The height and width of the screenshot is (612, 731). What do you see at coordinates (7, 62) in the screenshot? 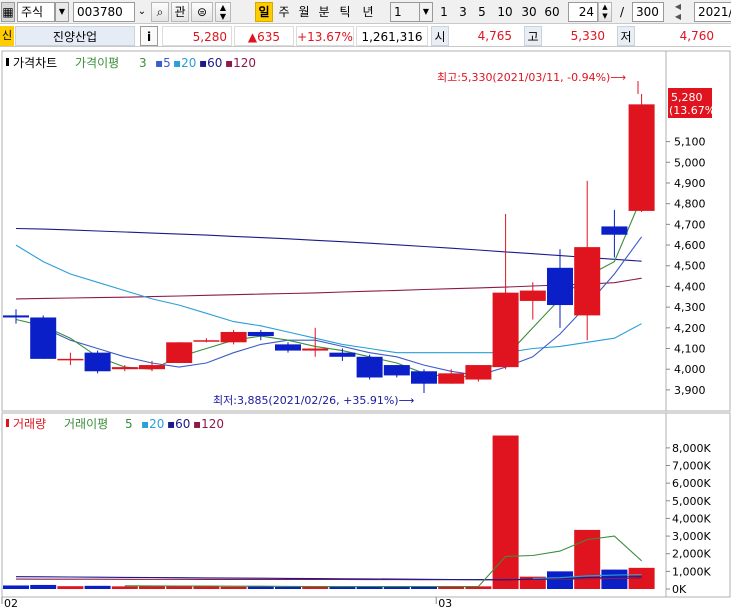
I see `legend-marker` at bounding box center [7, 62].